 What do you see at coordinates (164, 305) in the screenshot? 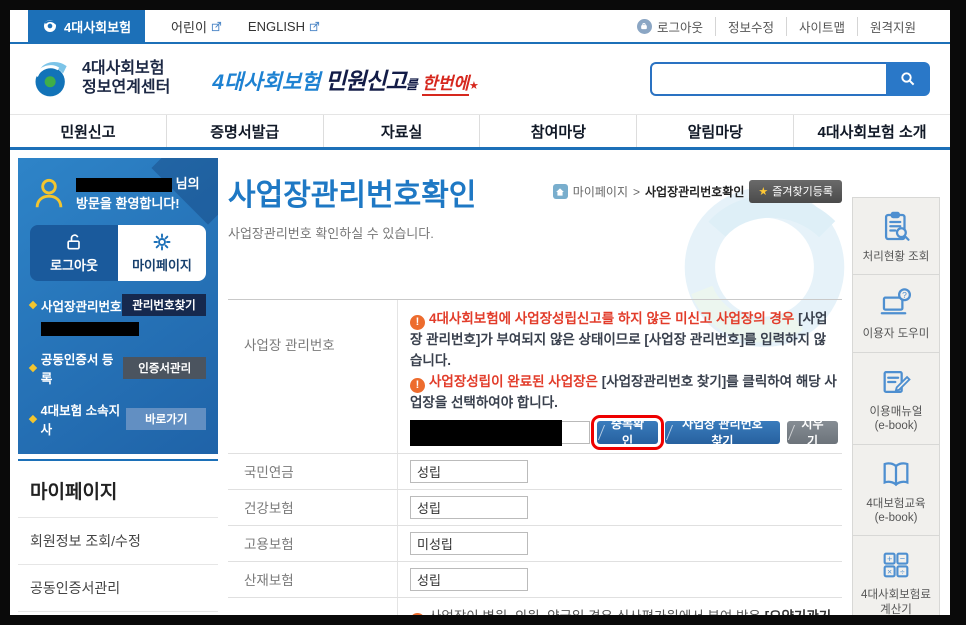
I see `find-mgmt-number-button: 관리번호찾기` at bounding box center [164, 305].